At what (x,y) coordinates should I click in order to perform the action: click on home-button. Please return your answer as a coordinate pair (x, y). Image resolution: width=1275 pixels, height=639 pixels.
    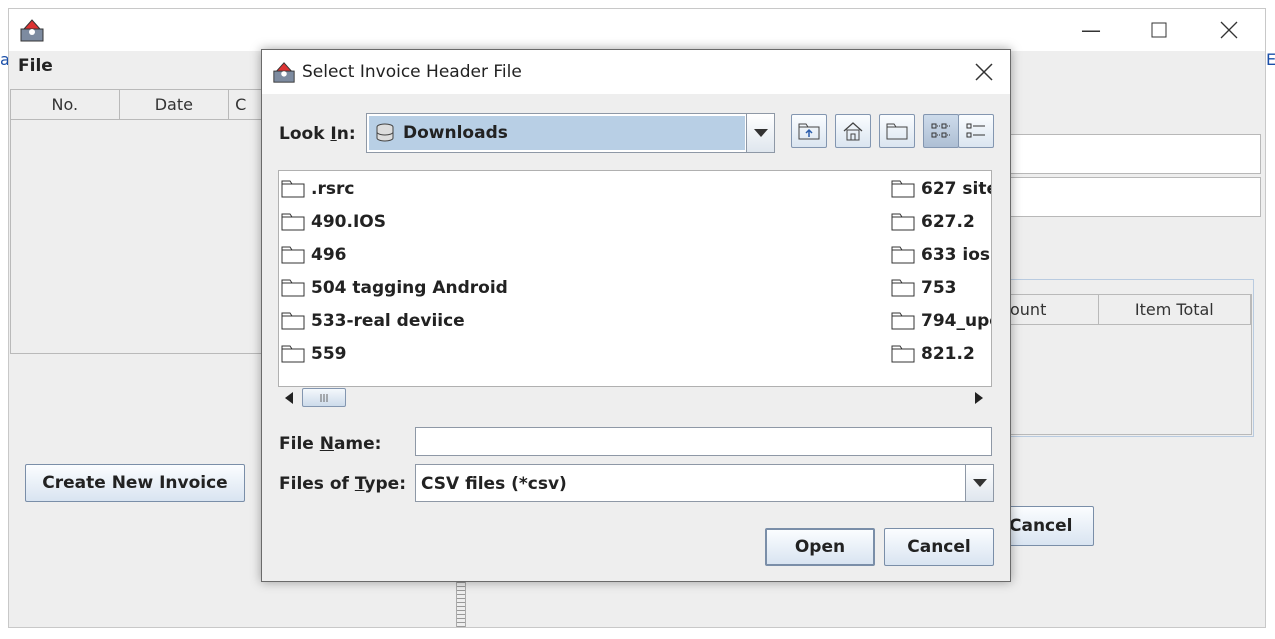
    Looking at the image, I should click on (853, 131).